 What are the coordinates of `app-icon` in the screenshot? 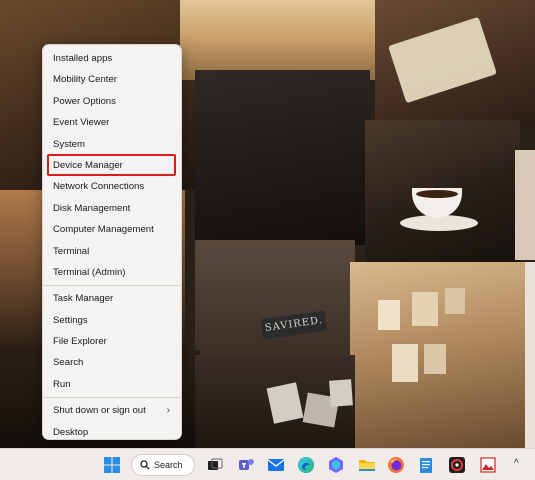 It's located at (457, 465).